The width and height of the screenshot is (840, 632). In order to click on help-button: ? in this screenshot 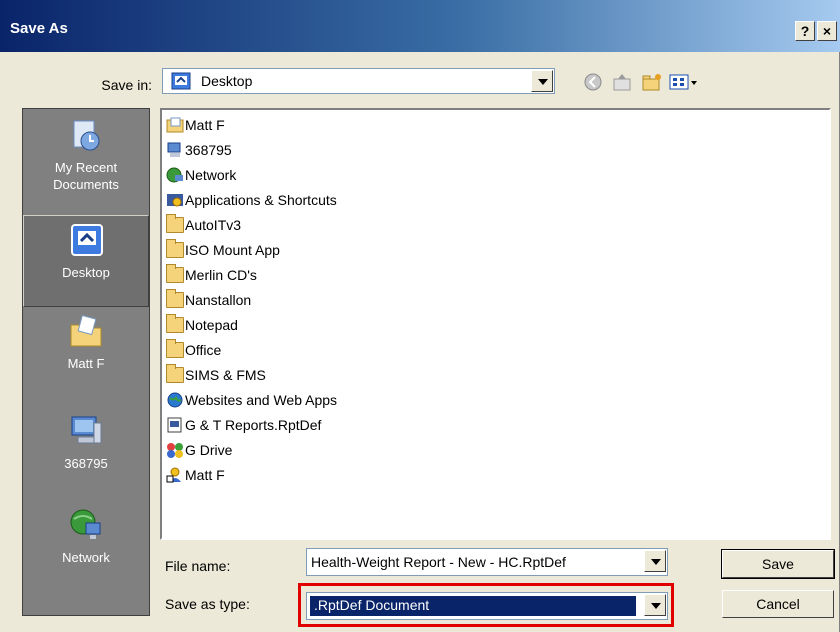, I will do `click(805, 31)`.